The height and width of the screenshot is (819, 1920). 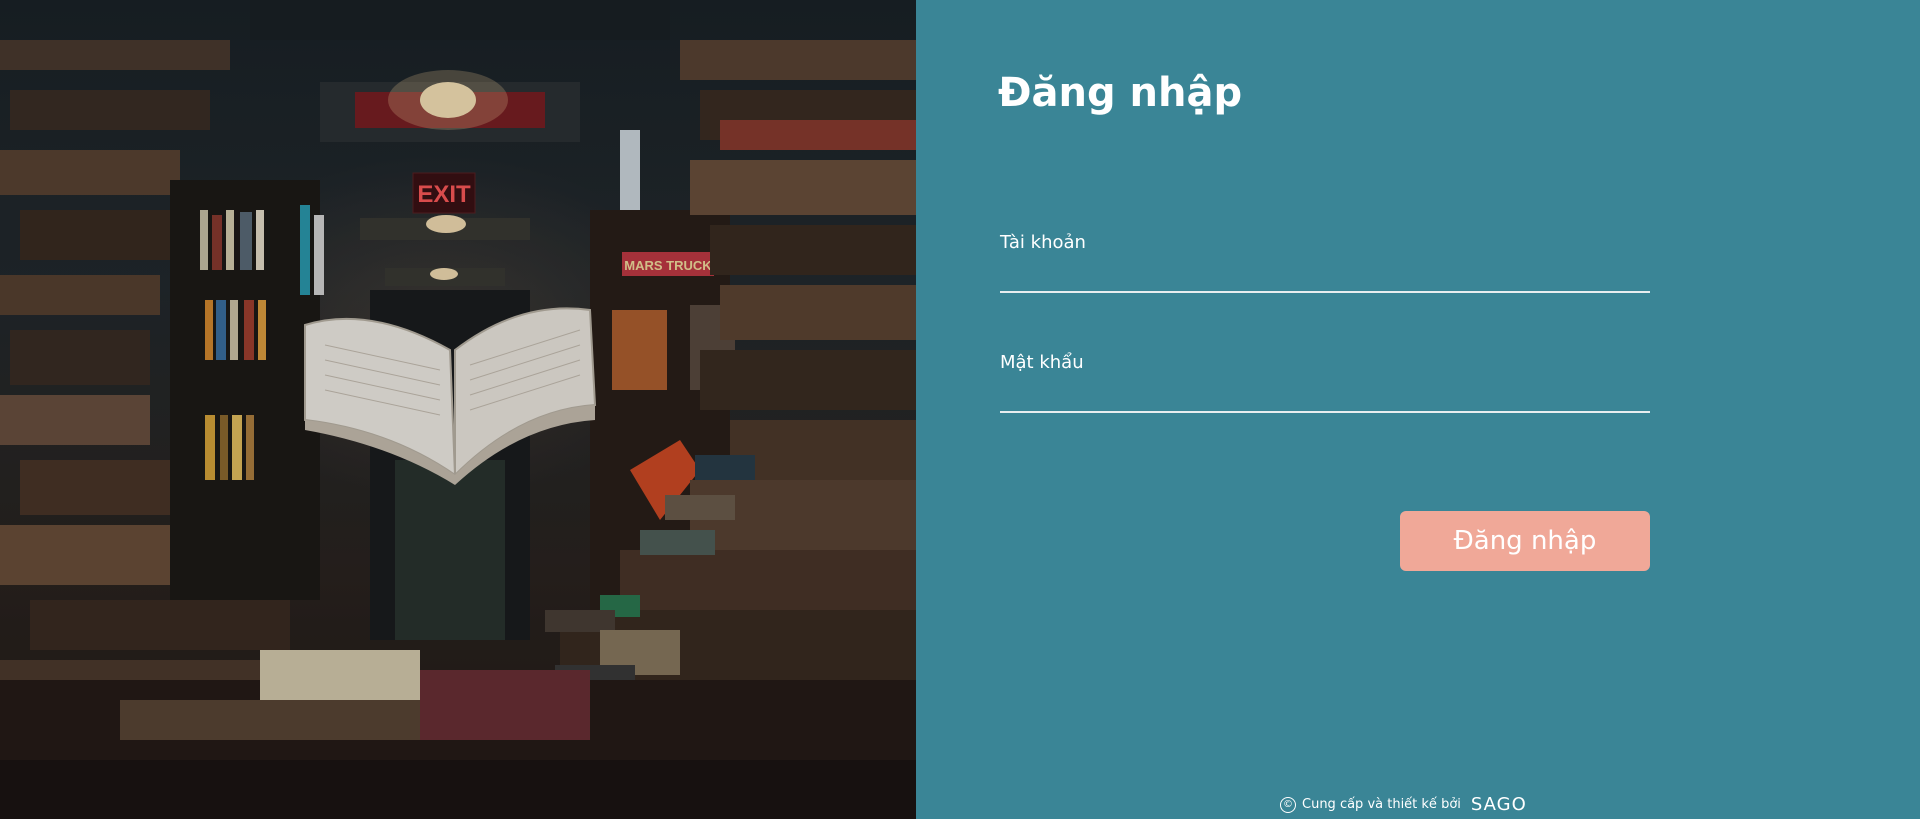 What do you see at coordinates (1120, 93) in the screenshot?
I see `page-title: Đăng nhập` at bounding box center [1120, 93].